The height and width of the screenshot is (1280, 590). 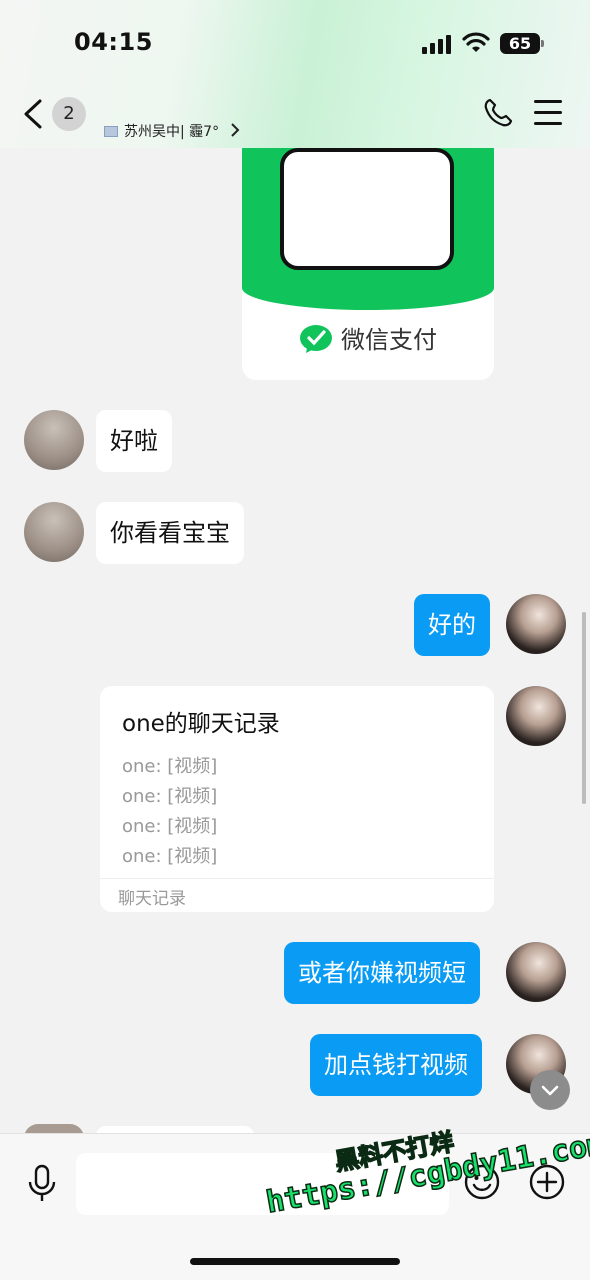 What do you see at coordinates (382, 973) in the screenshot?
I see `message-bubble-outgoing: 或者你嫌视频短` at bounding box center [382, 973].